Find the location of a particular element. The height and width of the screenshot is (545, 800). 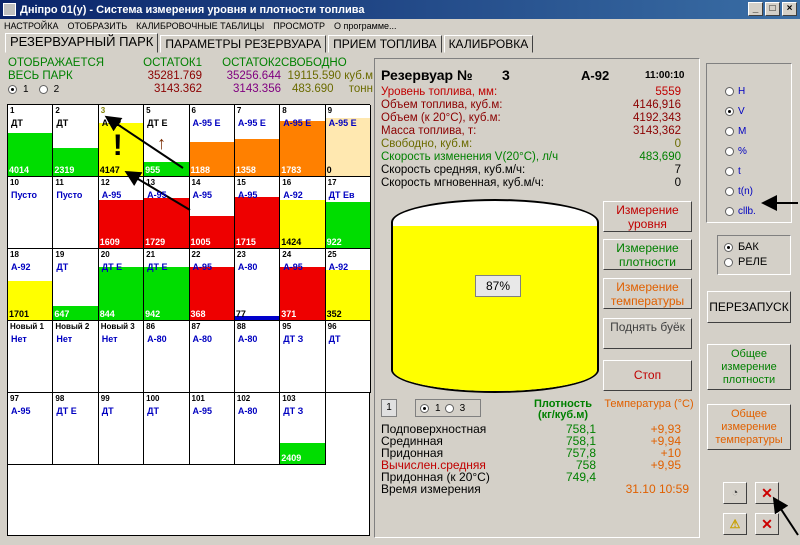

radio-bak is located at coordinates (728, 247).